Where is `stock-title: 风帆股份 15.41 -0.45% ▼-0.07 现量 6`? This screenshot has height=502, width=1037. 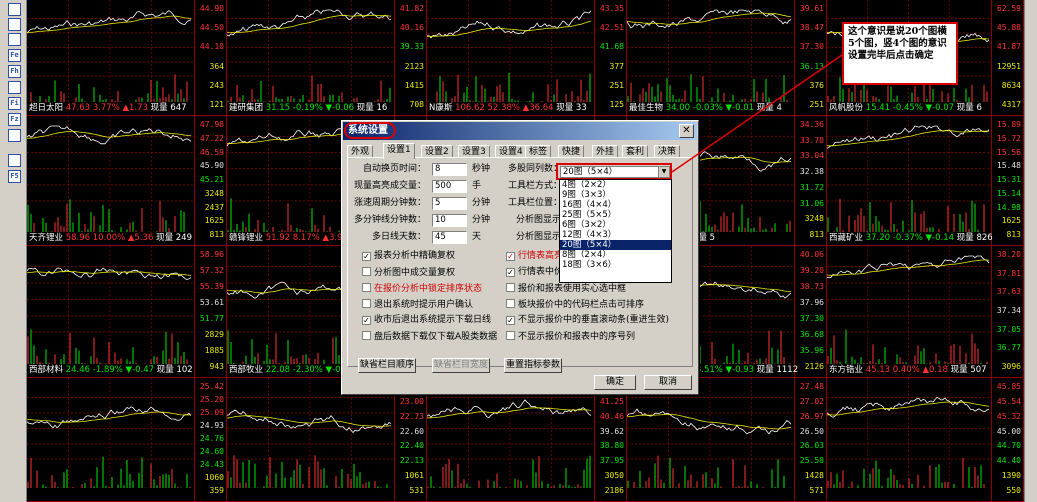 stock-title: 风帆股份 15.41 -0.45% ▼-0.07 现量 6 is located at coordinates (905, 108).